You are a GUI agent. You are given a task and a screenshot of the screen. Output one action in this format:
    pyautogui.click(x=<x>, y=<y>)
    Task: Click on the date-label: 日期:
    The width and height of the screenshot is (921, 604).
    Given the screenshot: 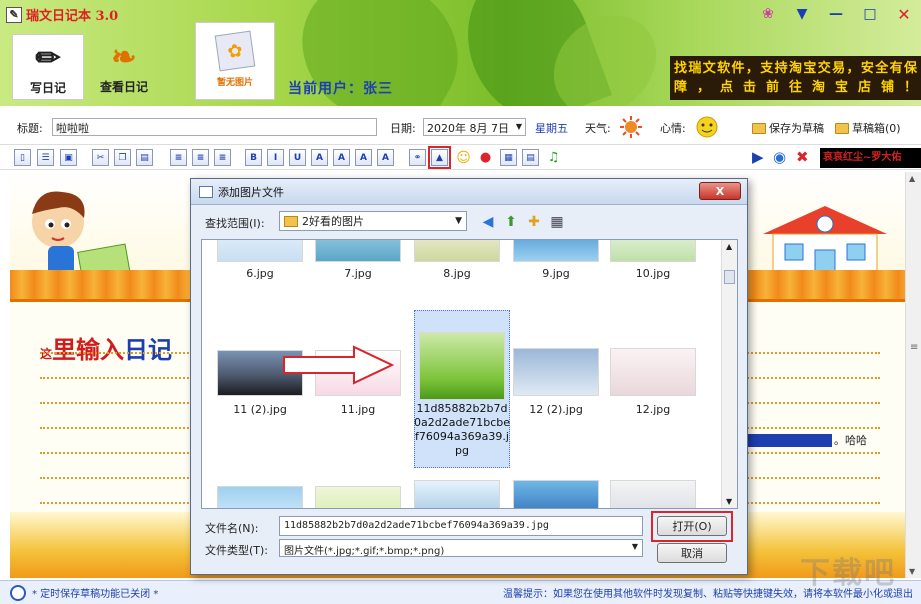 What is the action you would take?
    pyautogui.click(x=403, y=128)
    